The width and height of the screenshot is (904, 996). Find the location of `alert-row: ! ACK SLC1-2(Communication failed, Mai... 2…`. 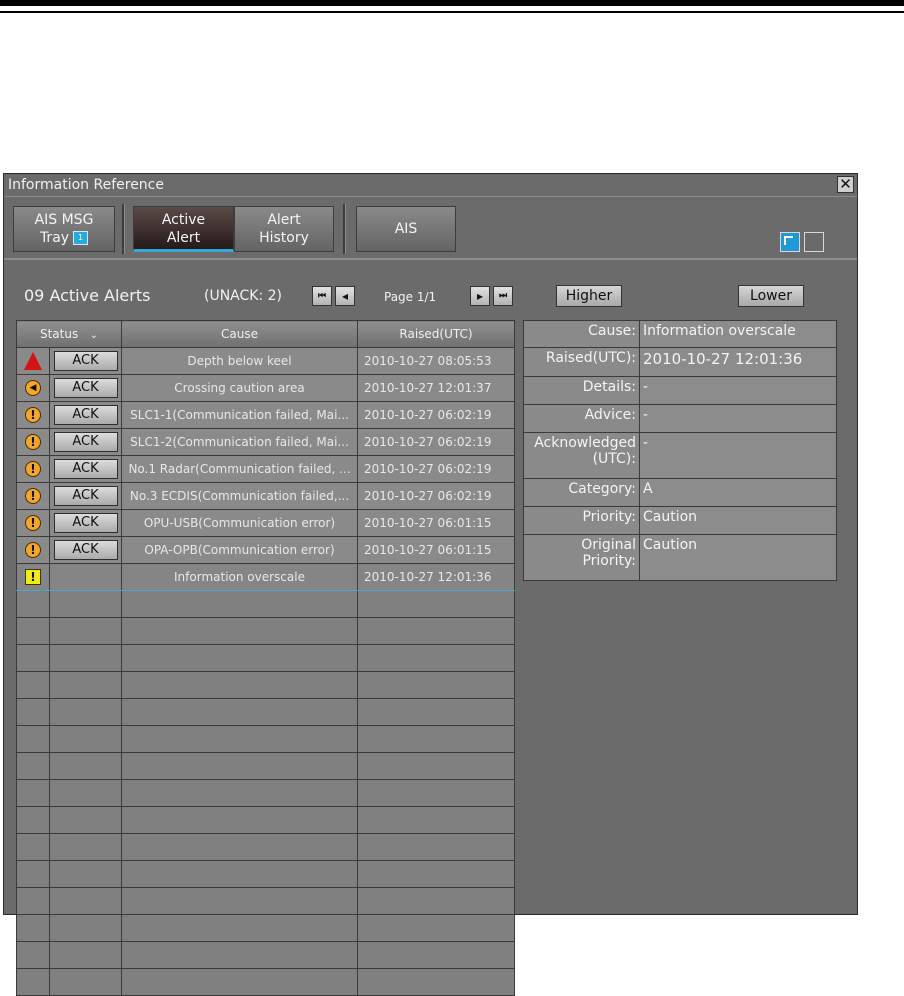

alert-row: ! ACK SLC1-2(Communication failed, Mai... 2… is located at coordinates (265, 442).